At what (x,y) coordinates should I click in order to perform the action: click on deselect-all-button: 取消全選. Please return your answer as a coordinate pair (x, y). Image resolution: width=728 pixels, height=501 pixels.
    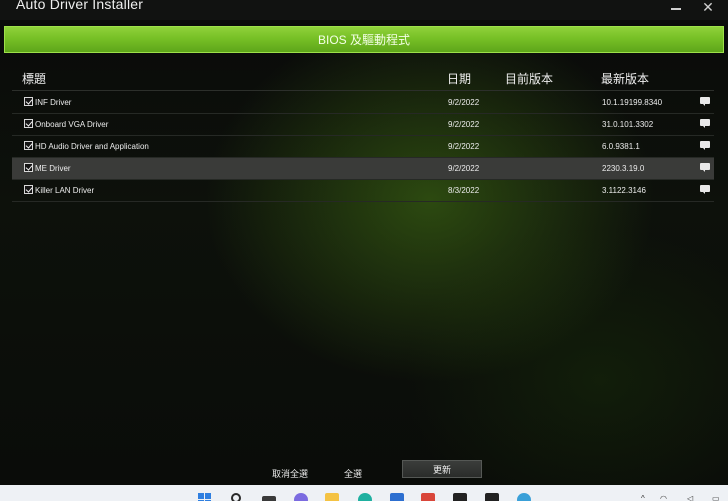
    Looking at the image, I should click on (290, 473).